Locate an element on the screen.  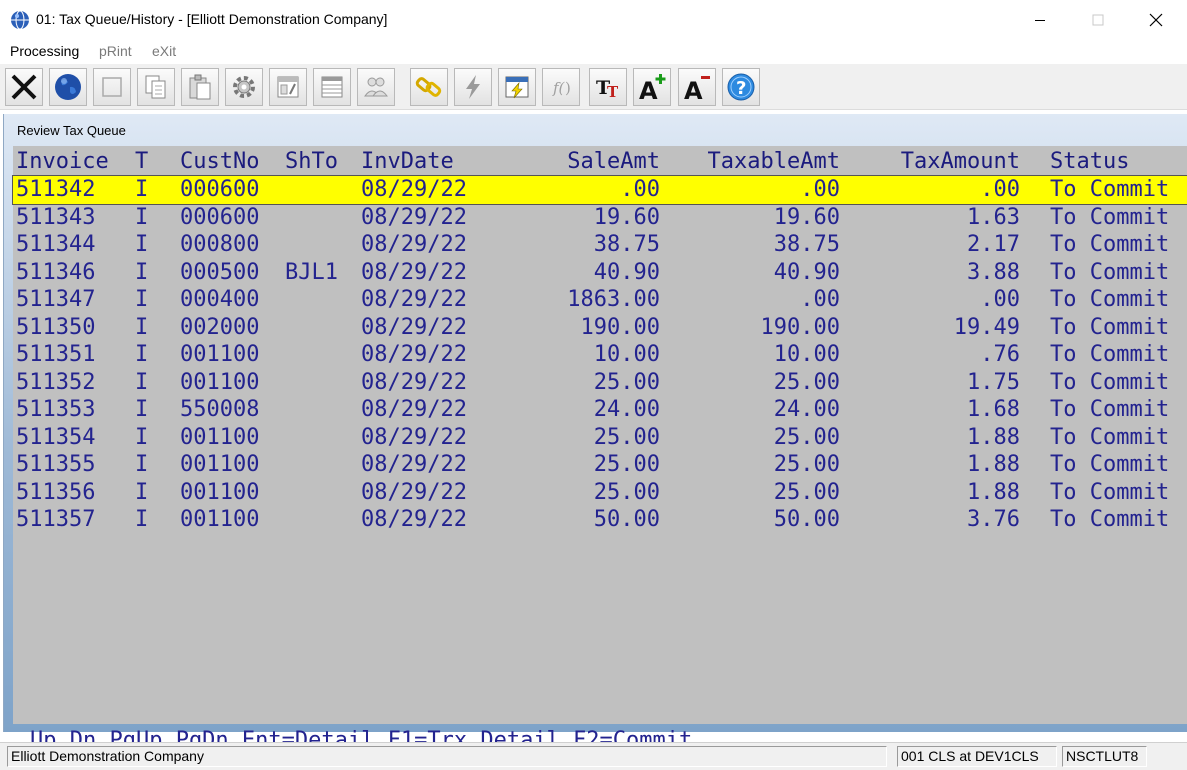
svg-text: f( is located at coordinates (559, 88).